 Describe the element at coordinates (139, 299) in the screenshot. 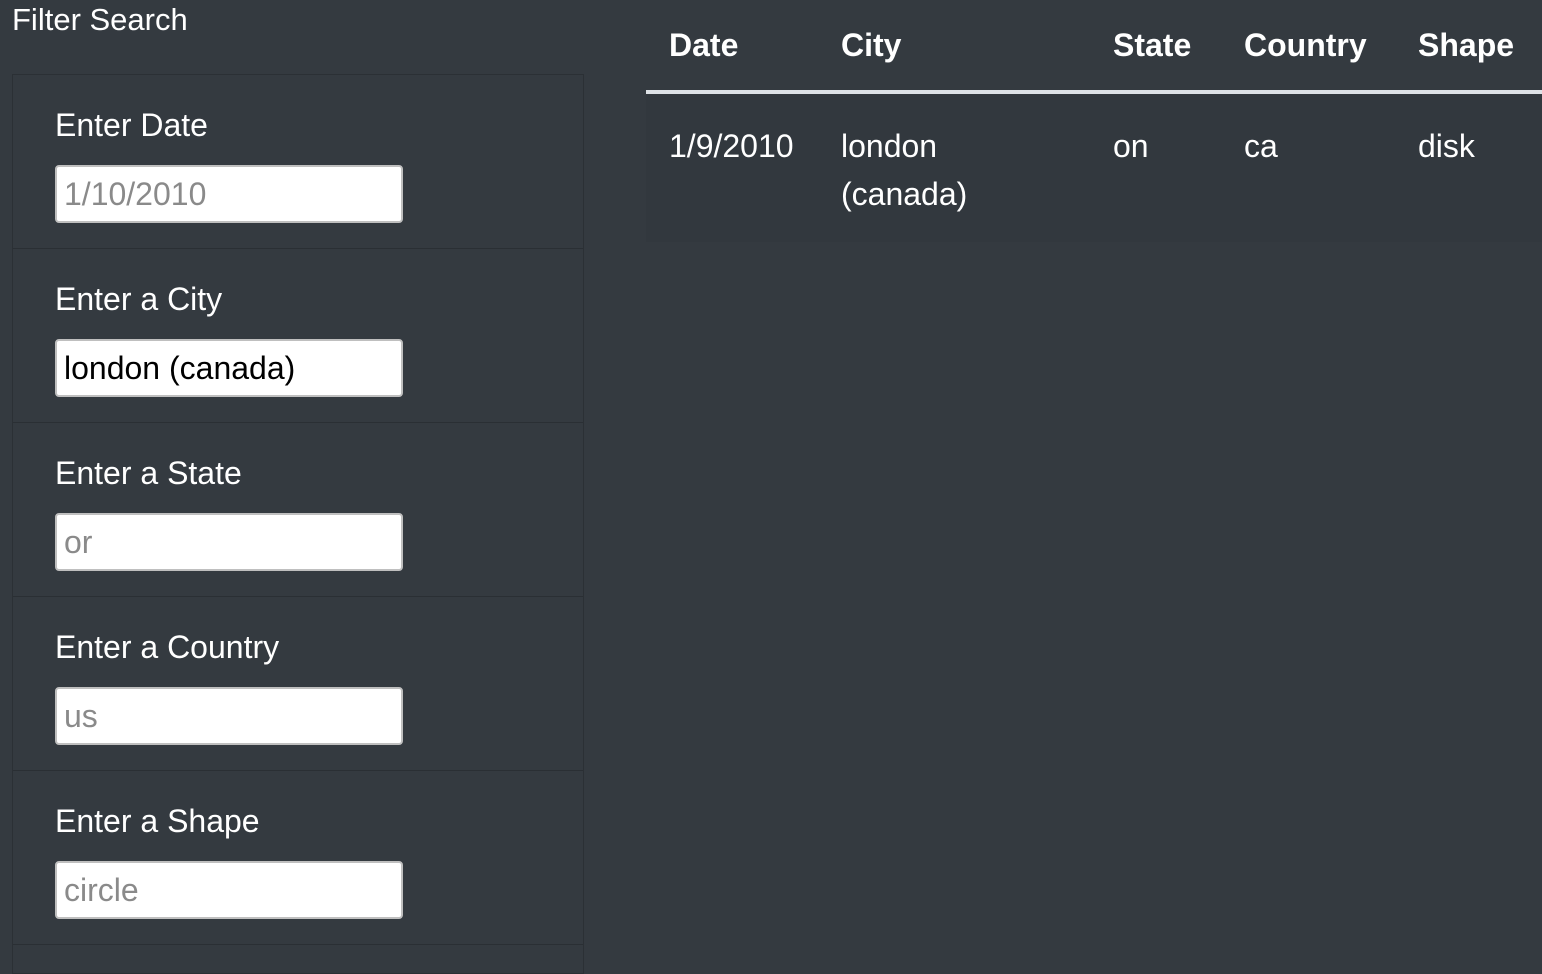

I see `city-label: Enter a City` at that location.